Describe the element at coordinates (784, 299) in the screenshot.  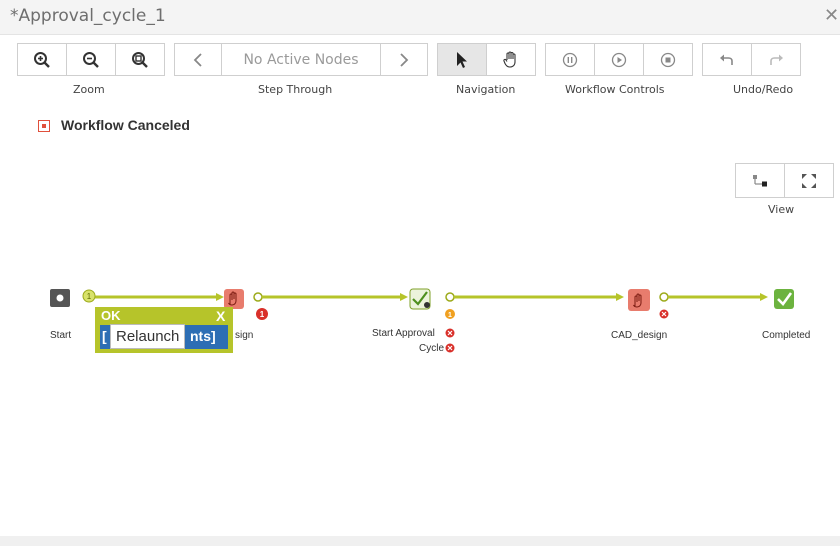
I see `completed-node` at that location.